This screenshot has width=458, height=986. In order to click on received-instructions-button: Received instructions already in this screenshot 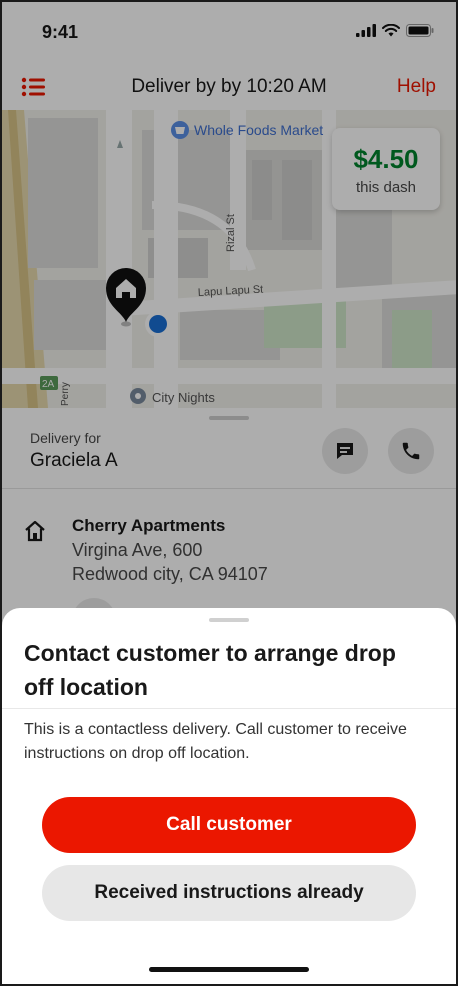, I will do `click(229, 893)`.